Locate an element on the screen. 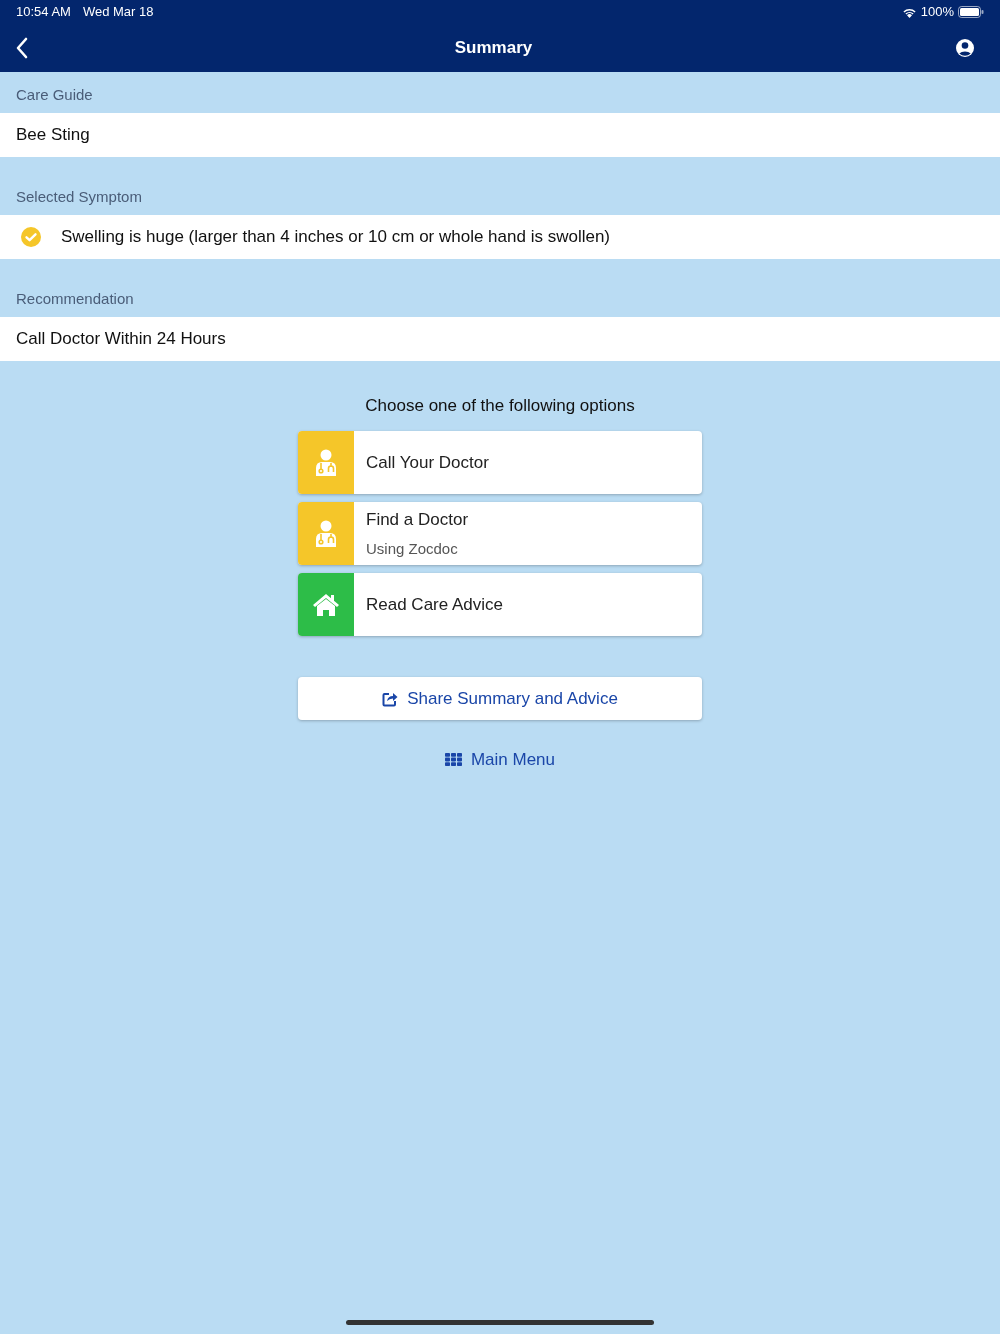 Image resolution: width=1000 pixels, height=1334 pixels. section-label: Selected Symptom is located at coordinates (79, 196).